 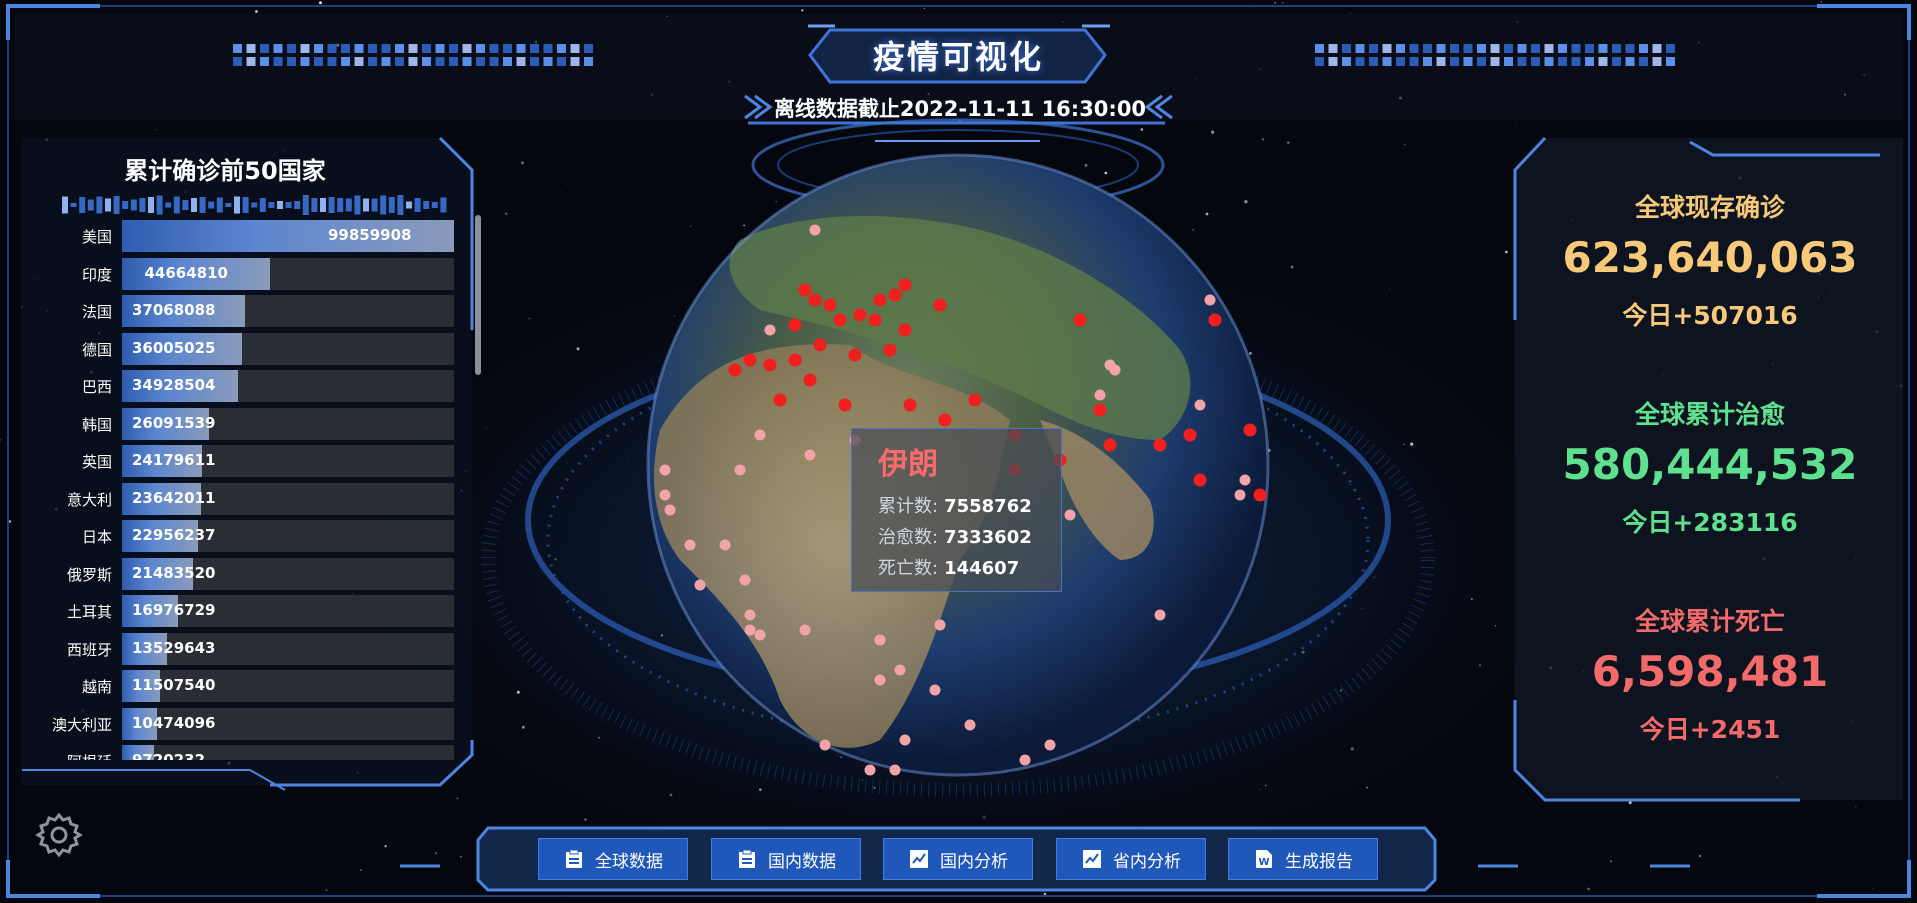 I want to click on tooltip-deaths: 死亡数: 144607, so click(x=948, y=567).